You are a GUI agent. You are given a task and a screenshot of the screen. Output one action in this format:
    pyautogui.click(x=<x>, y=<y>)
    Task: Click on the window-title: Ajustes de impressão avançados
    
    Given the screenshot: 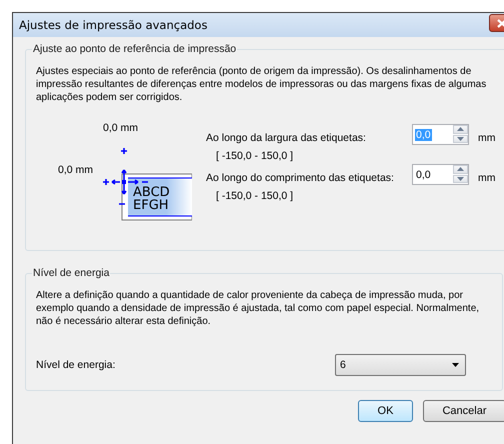 What is the action you would take?
    pyautogui.click(x=113, y=25)
    